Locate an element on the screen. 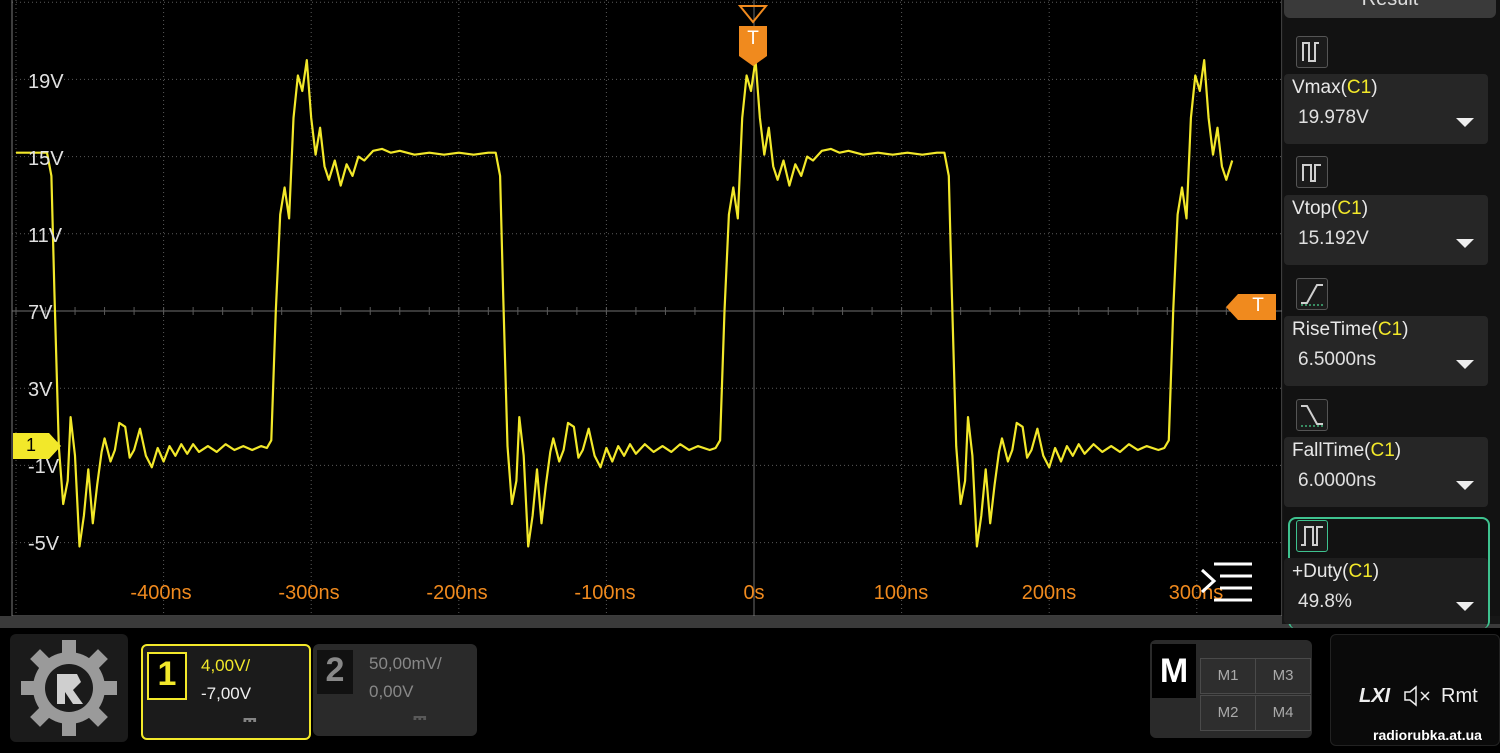  voltage-label: 15V is located at coordinates (46, 159).